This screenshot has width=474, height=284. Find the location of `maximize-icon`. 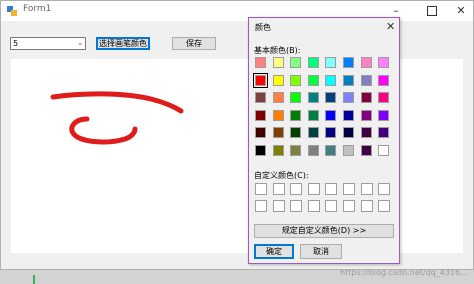

maximize-icon is located at coordinates (432, 11).